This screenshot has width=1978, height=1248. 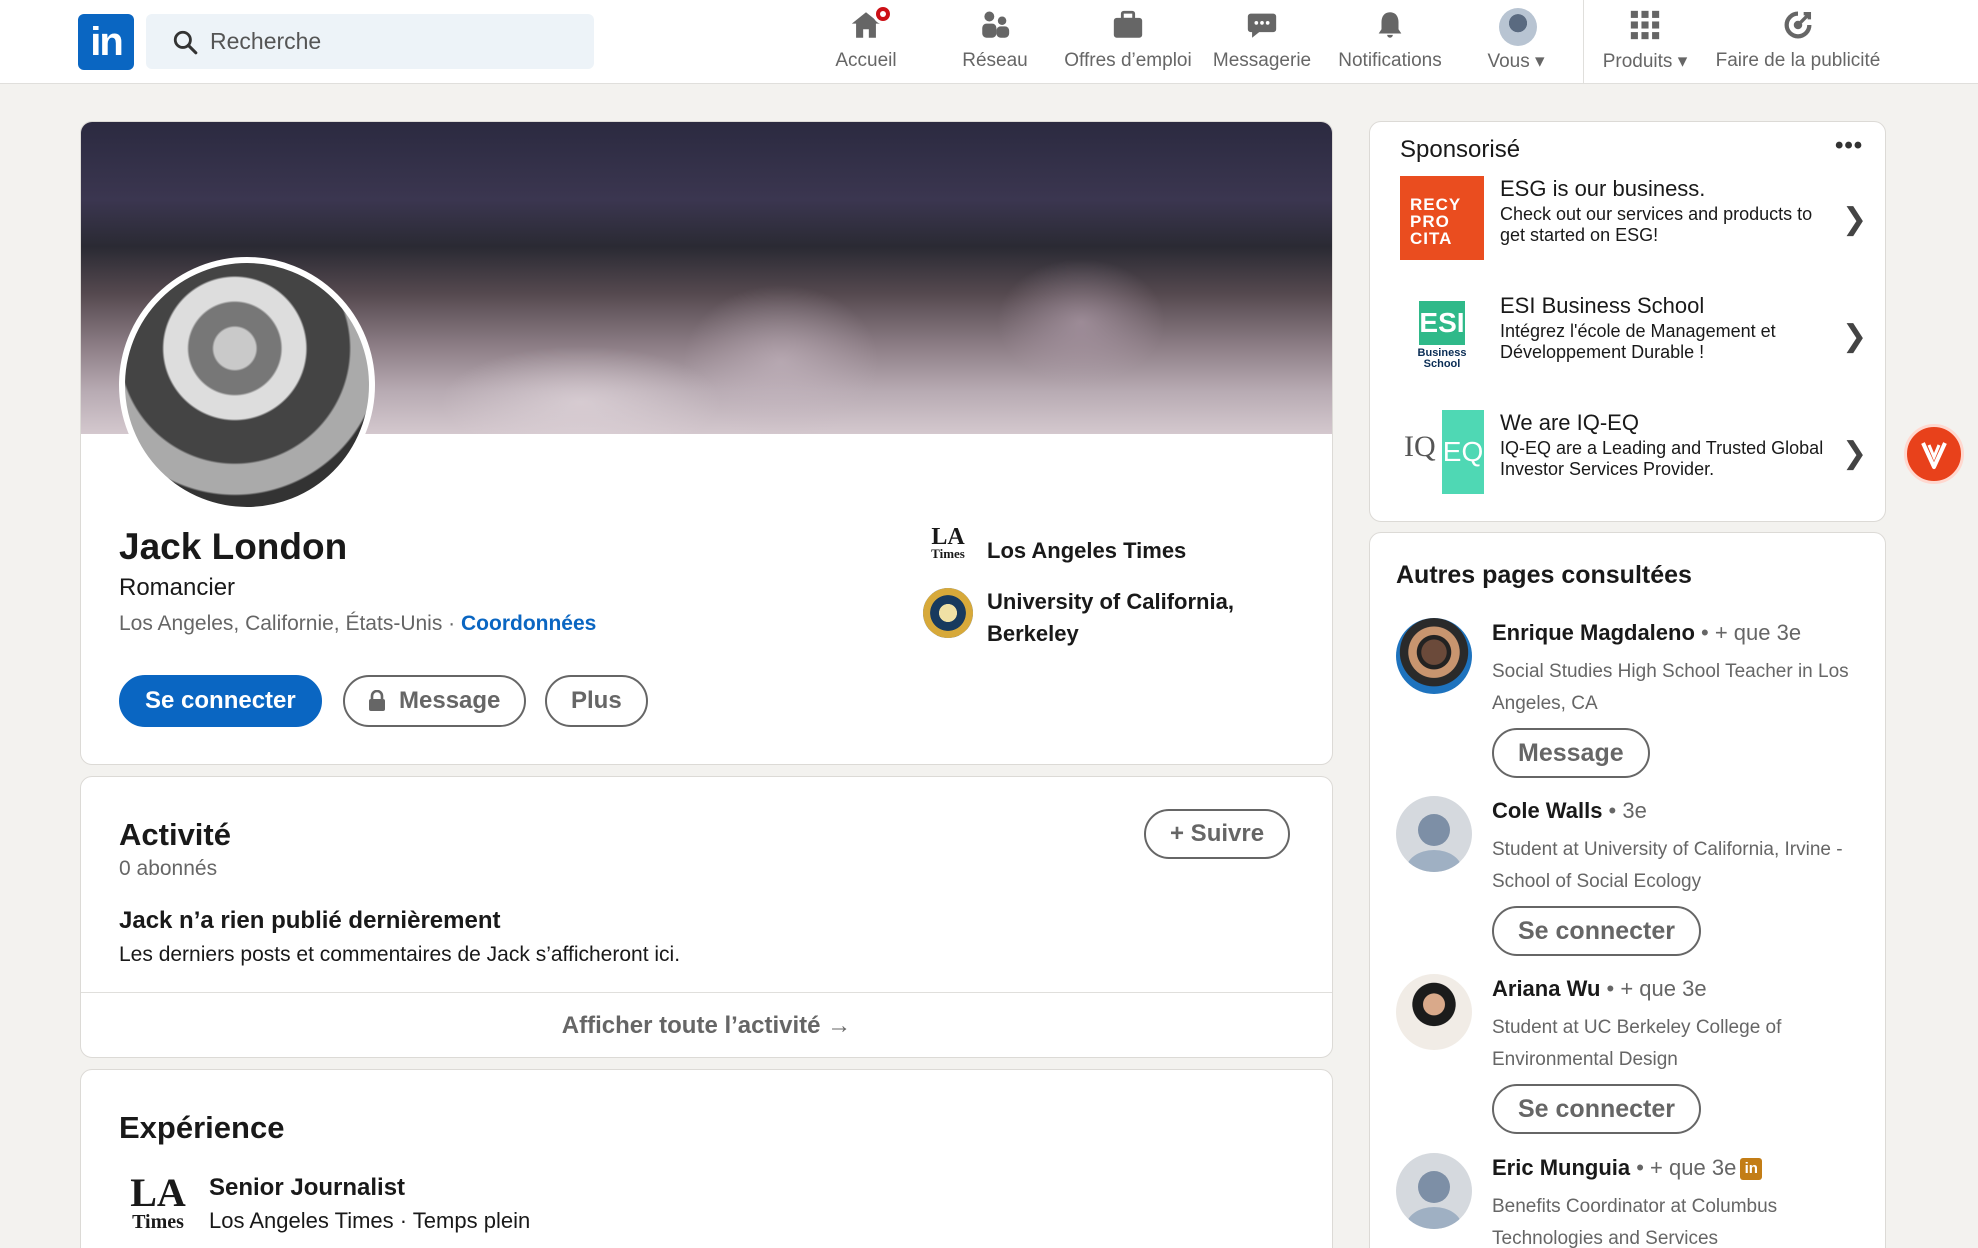 I want to click on nav-jobs-label: Offres d’emploi, so click(x=1128, y=60).